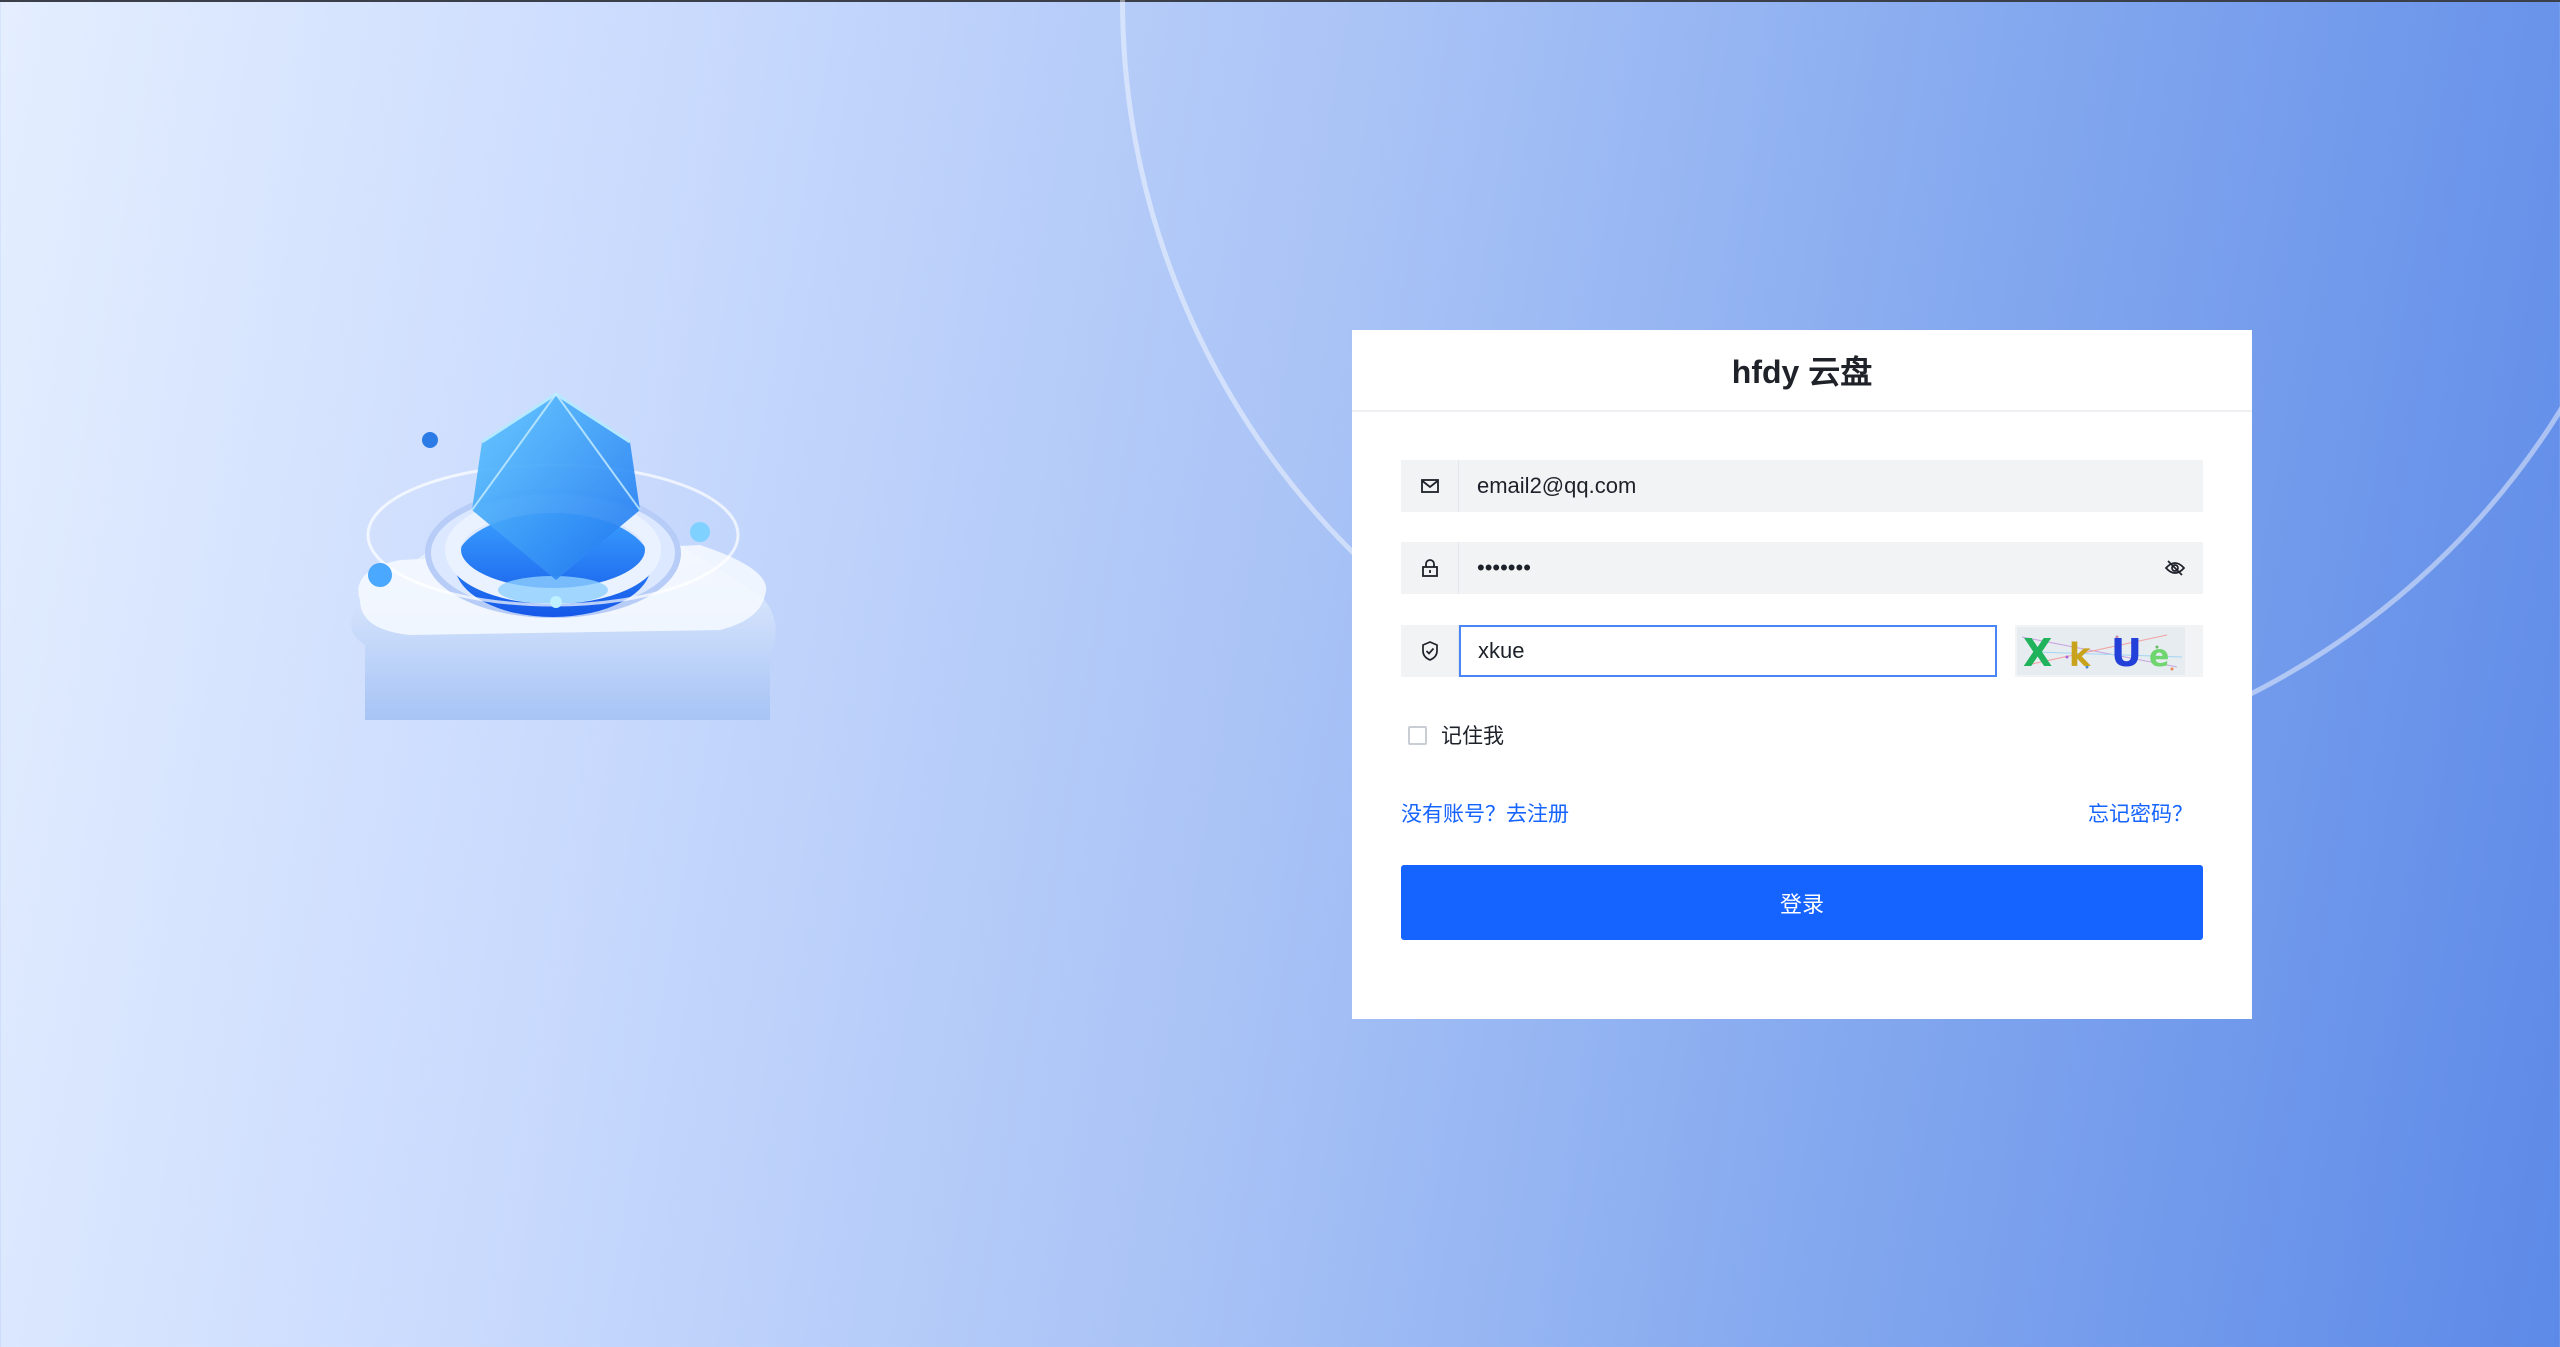 This screenshot has height=1347, width=2560. I want to click on remember-me: 记住我, so click(1456, 735).